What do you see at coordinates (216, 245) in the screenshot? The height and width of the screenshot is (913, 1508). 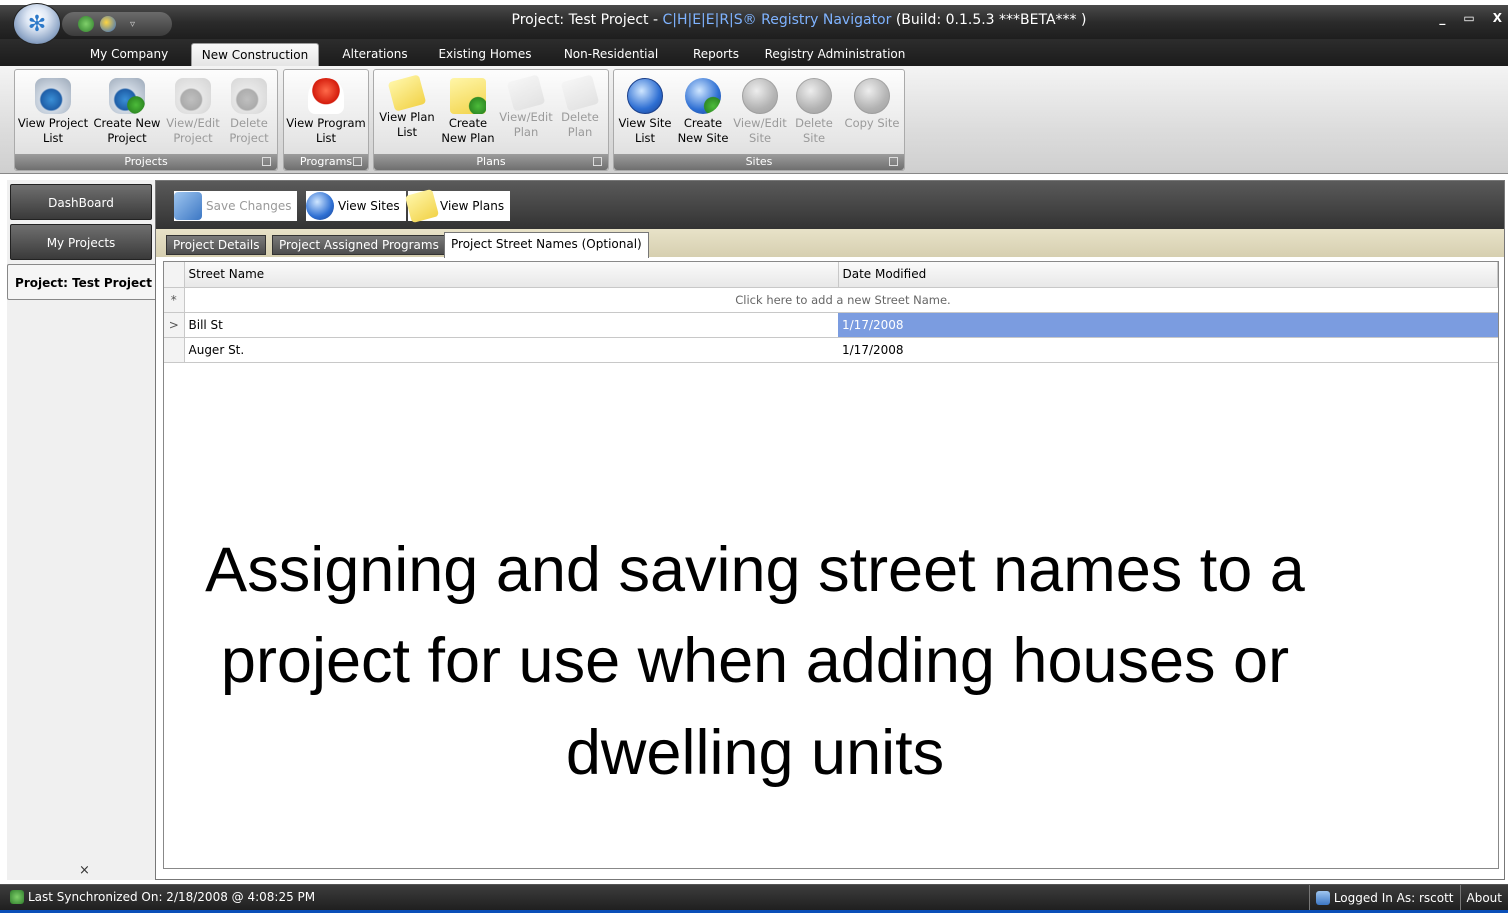 I see `tab-project-details: Project Details` at bounding box center [216, 245].